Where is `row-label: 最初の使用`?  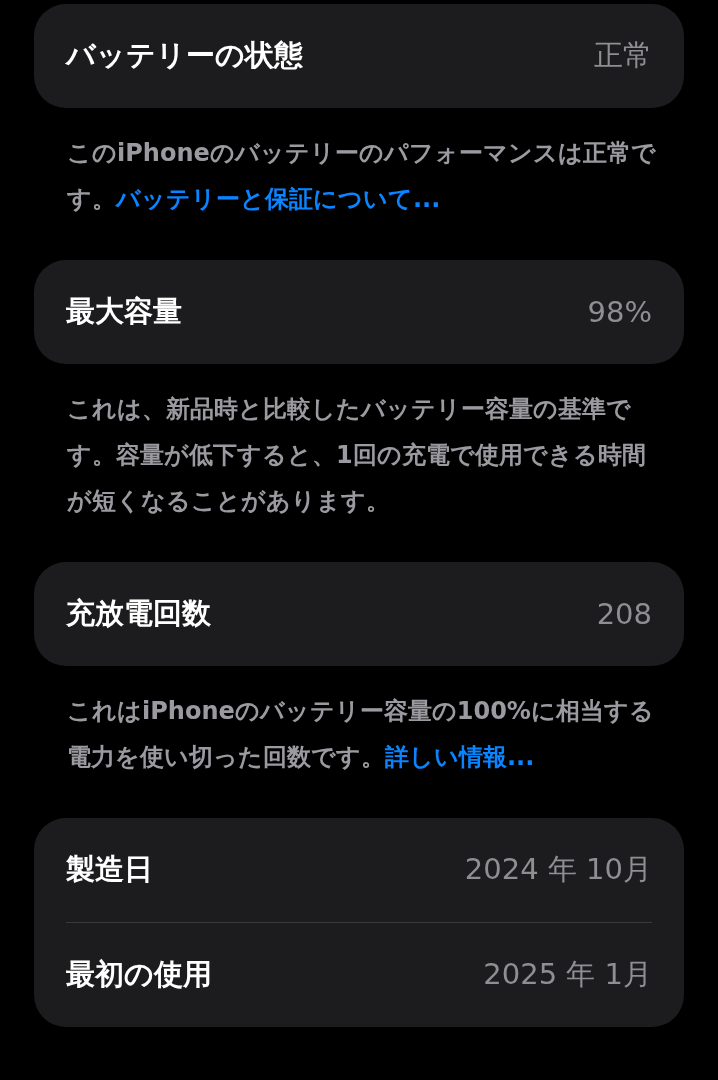 row-label: 最初の使用 is located at coordinates (139, 974).